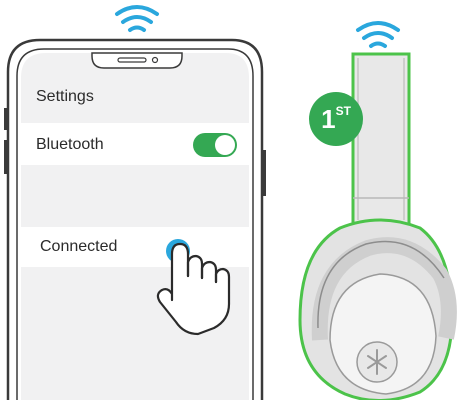 This screenshot has height=400, width=459. I want to click on step-badge: 1 ST, so click(336, 119).